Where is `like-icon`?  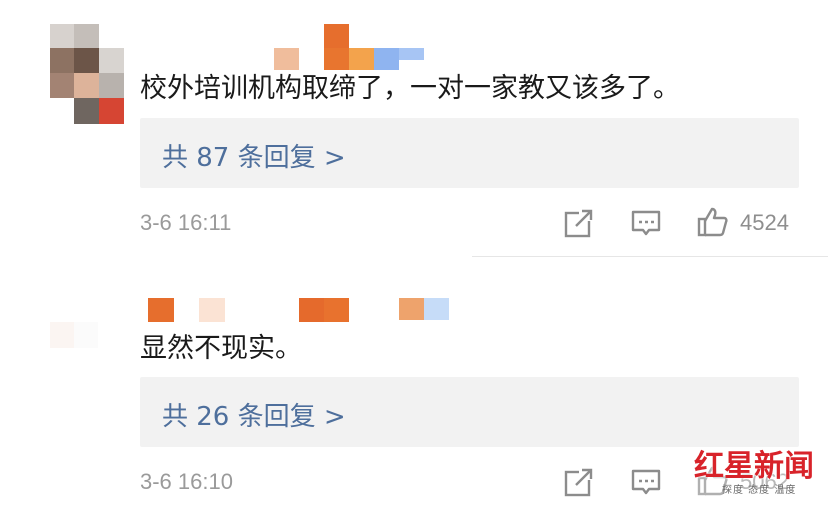 like-icon is located at coordinates (713, 222).